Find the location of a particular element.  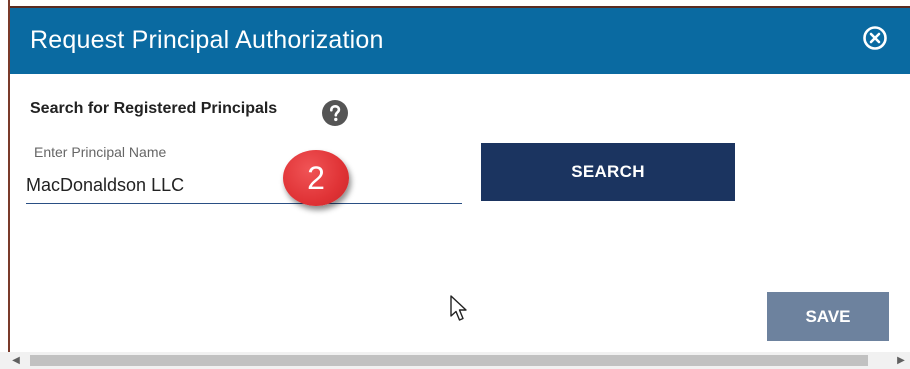

step-badge: 2 is located at coordinates (316, 178).